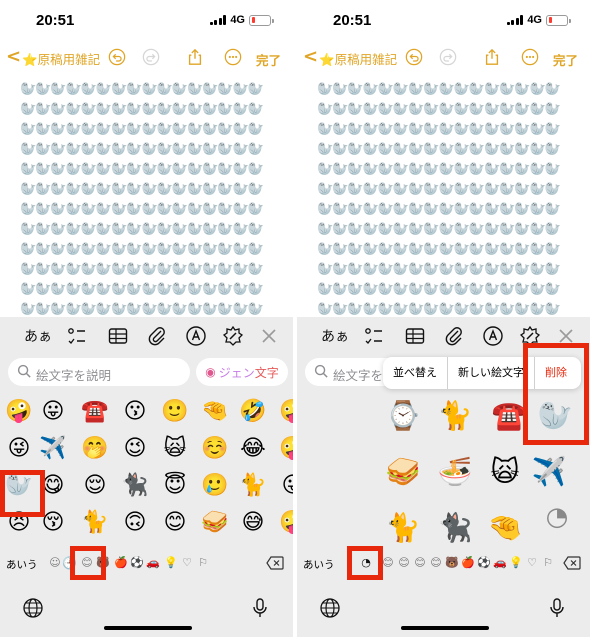  I want to click on sticker-key: 🥪, so click(403, 472).